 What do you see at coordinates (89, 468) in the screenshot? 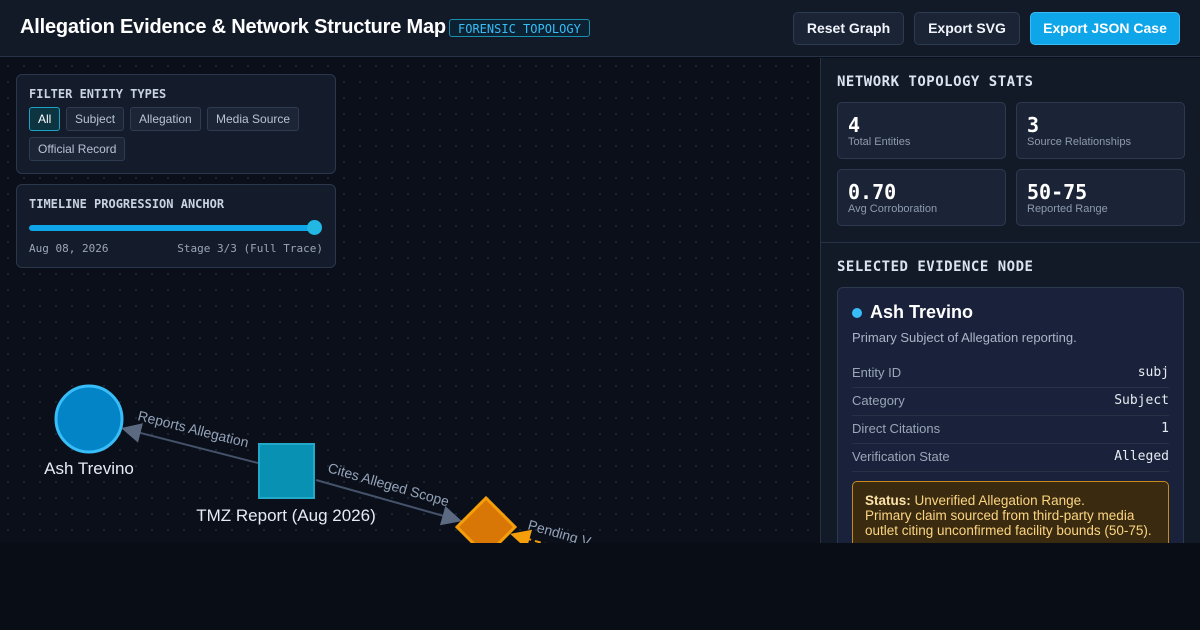
I see `node-label-ash-trevino: Ash Trevino` at bounding box center [89, 468].